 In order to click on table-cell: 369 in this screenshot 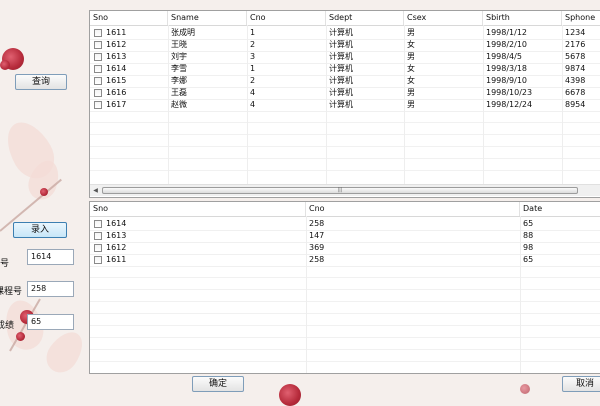, I will do `click(317, 247)`.